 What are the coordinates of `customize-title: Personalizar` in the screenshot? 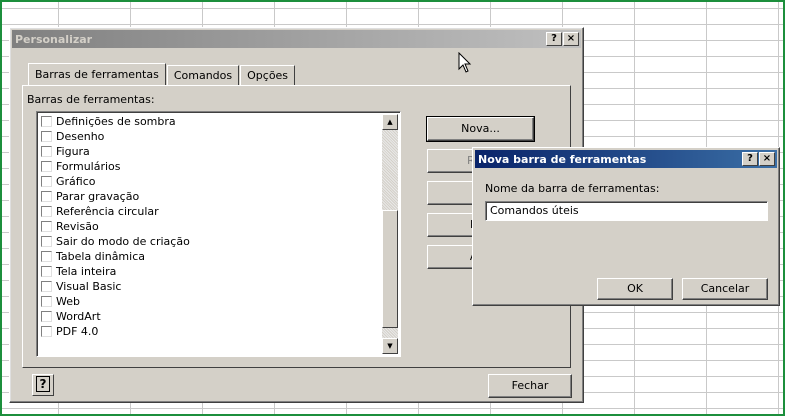 It's located at (54, 39).